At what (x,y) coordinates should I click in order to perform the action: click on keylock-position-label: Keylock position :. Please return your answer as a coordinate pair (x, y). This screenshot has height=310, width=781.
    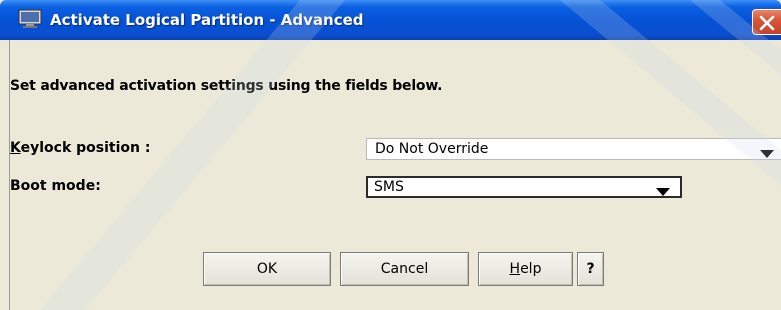
    Looking at the image, I should click on (80, 148).